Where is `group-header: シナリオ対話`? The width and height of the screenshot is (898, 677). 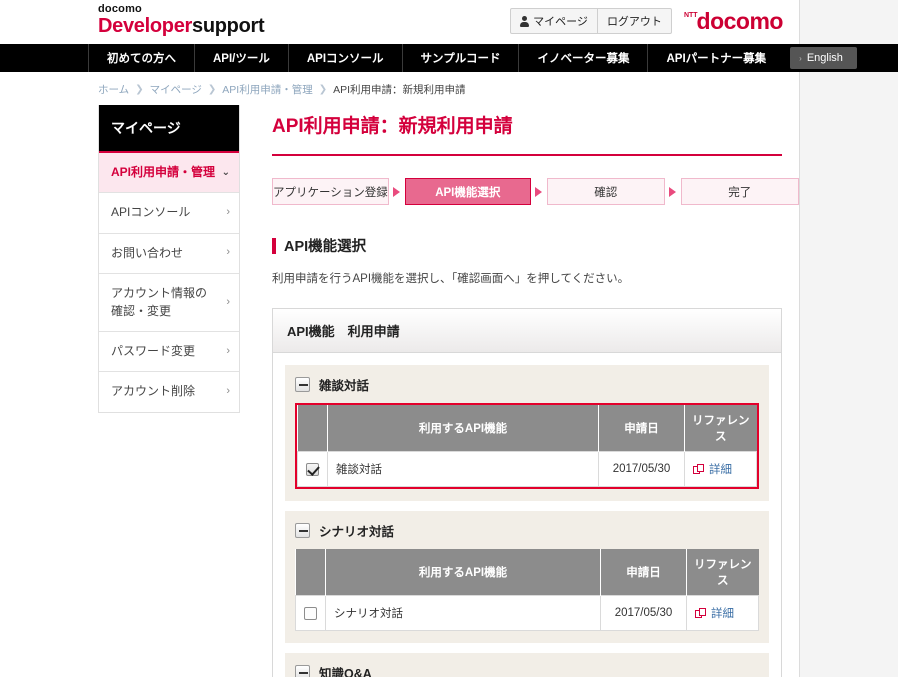
group-header: シナリオ対話 is located at coordinates (527, 530).